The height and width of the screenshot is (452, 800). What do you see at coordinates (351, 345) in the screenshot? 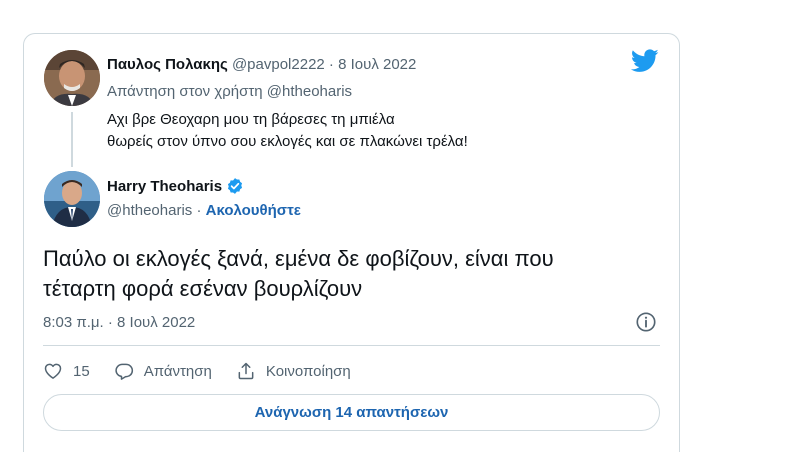
I see `divider` at bounding box center [351, 345].